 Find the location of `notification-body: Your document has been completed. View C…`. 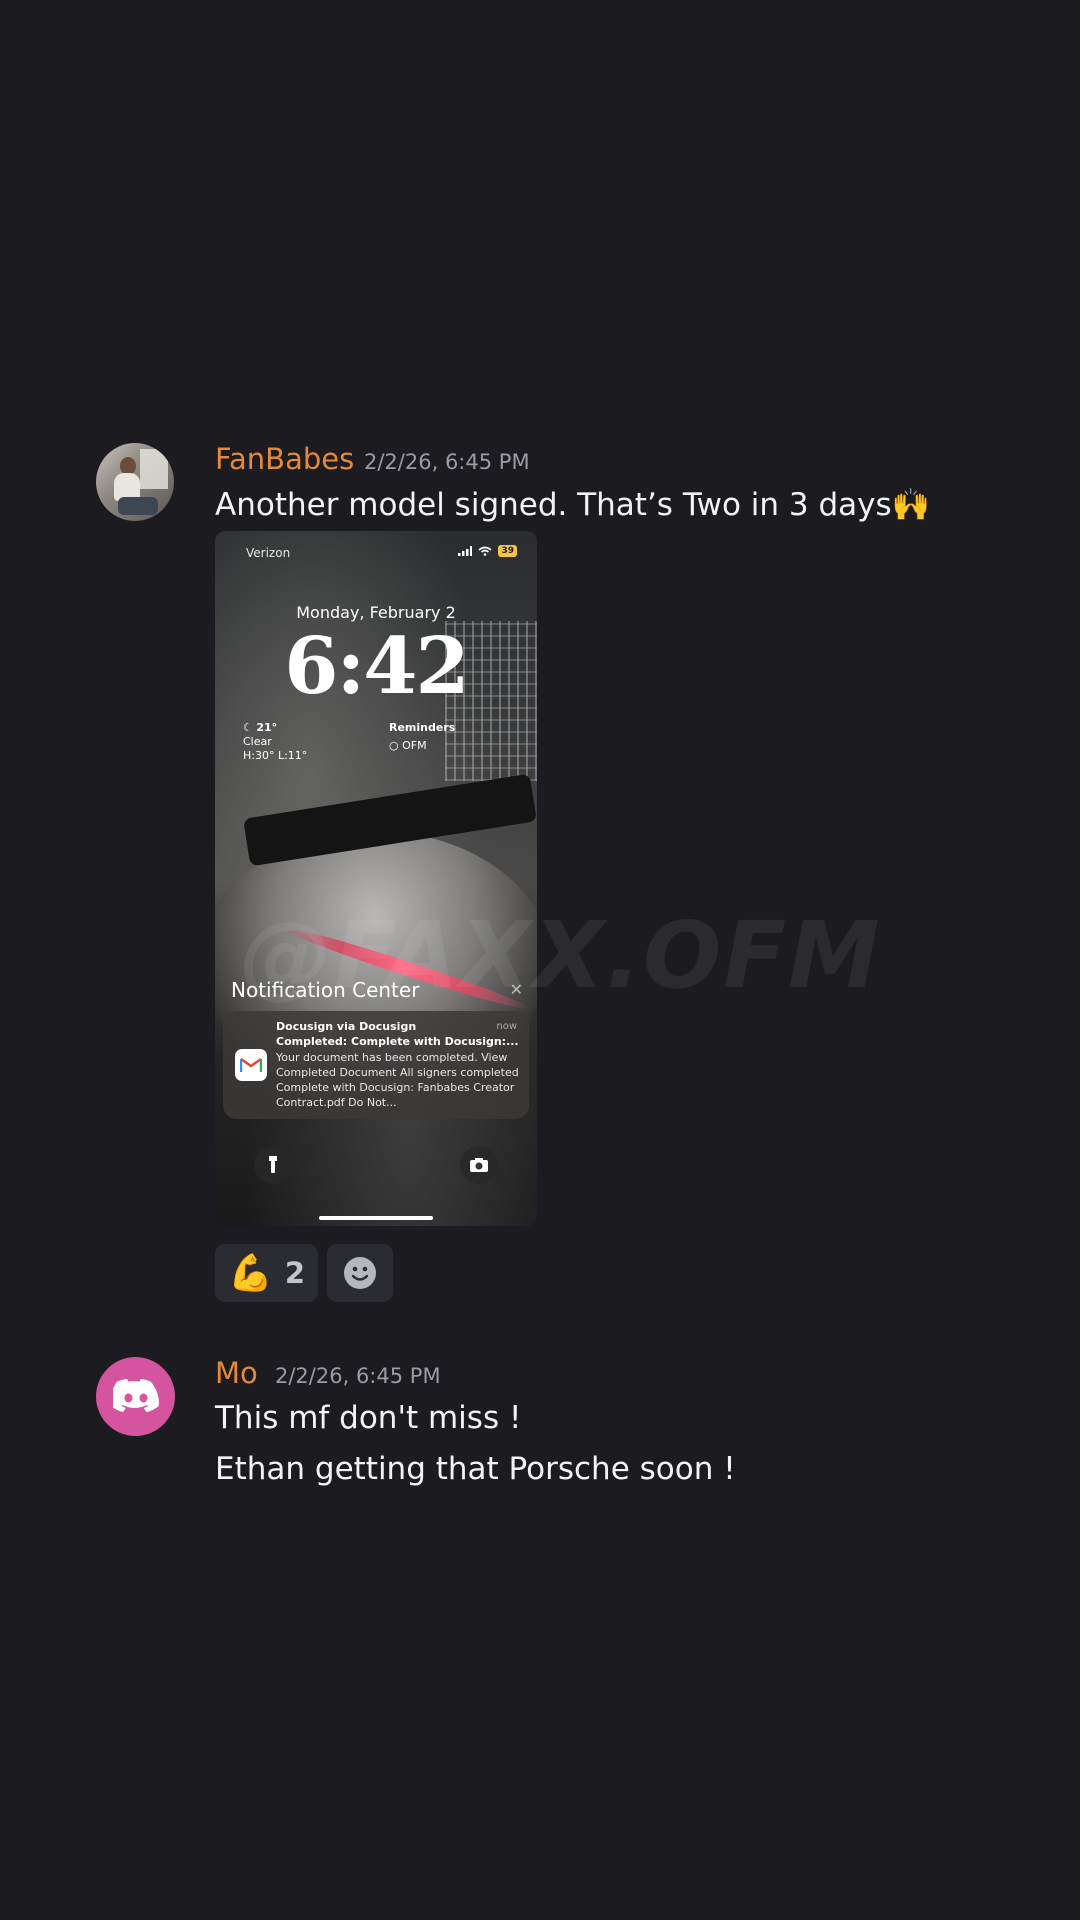

notification-body: Your document has been completed. View C… is located at coordinates (397, 1080).